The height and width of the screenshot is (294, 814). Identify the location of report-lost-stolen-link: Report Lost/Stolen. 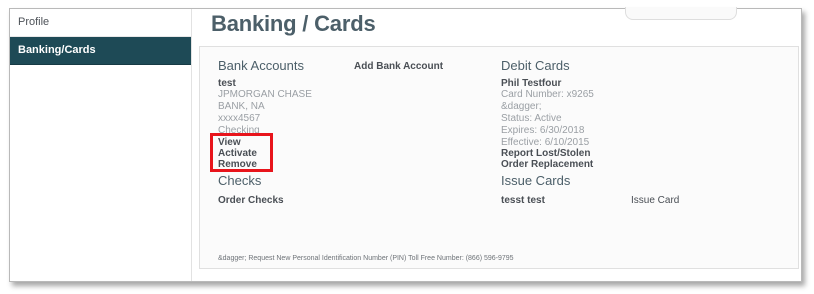
(545, 153).